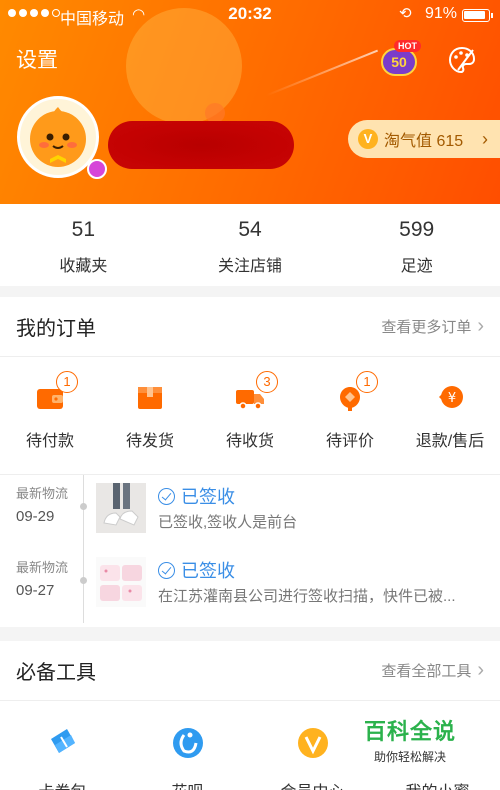  I want to click on stat-count: 599, so click(417, 229).